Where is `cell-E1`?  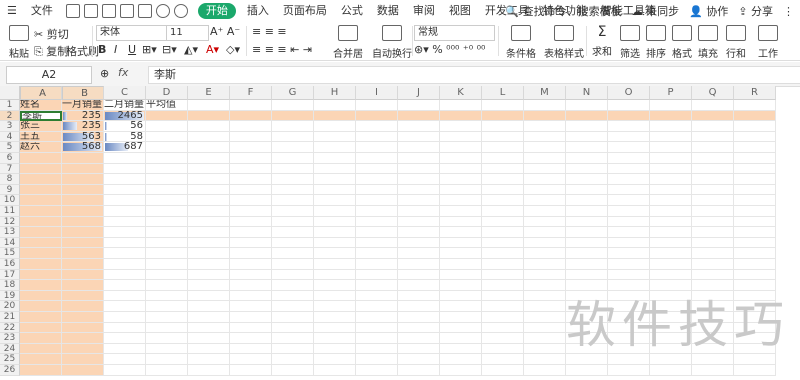 cell-E1 is located at coordinates (209, 105).